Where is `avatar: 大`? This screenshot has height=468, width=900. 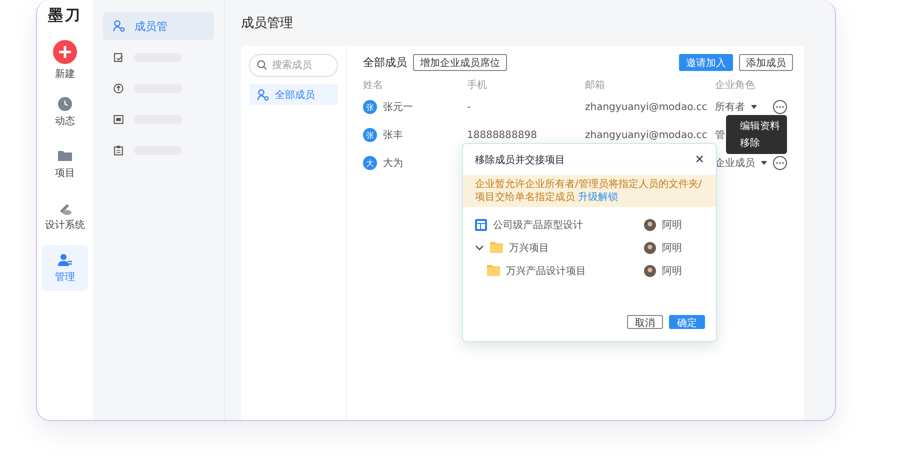 avatar: 大 is located at coordinates (370, 163).